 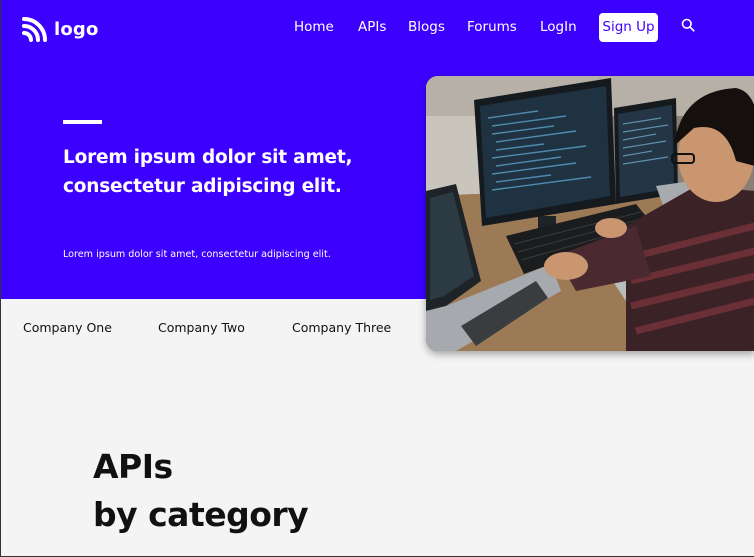 I want to click on search-icon, so click(x=688, y=25).